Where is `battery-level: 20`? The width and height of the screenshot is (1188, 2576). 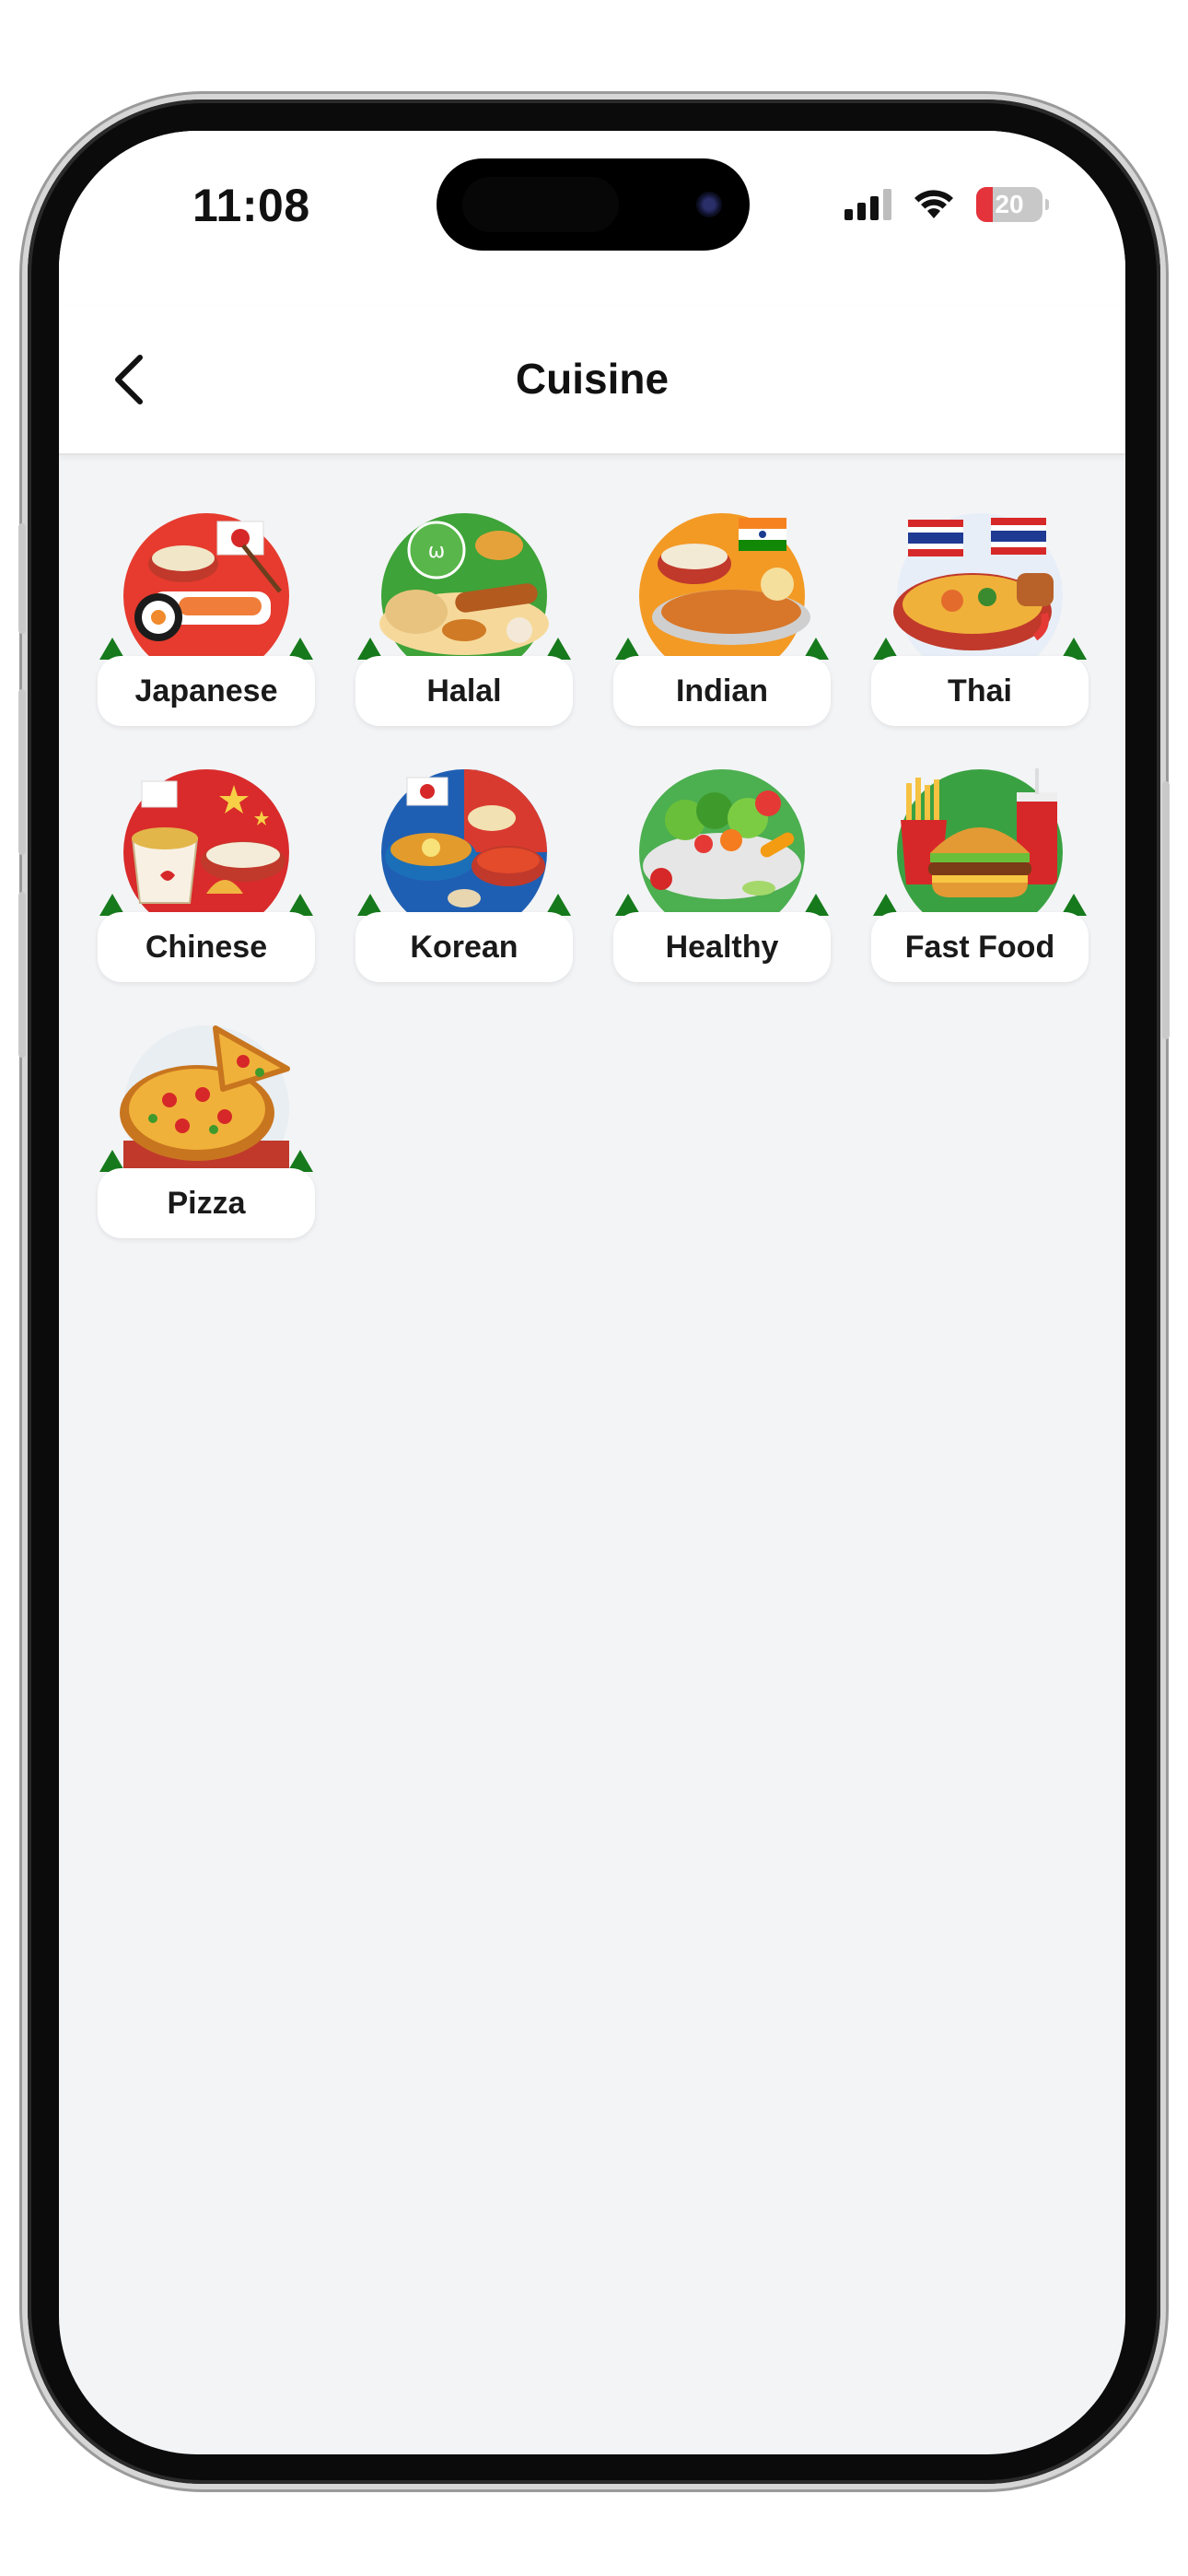 battery-level: 20 is located at coordinates (1010, 204).